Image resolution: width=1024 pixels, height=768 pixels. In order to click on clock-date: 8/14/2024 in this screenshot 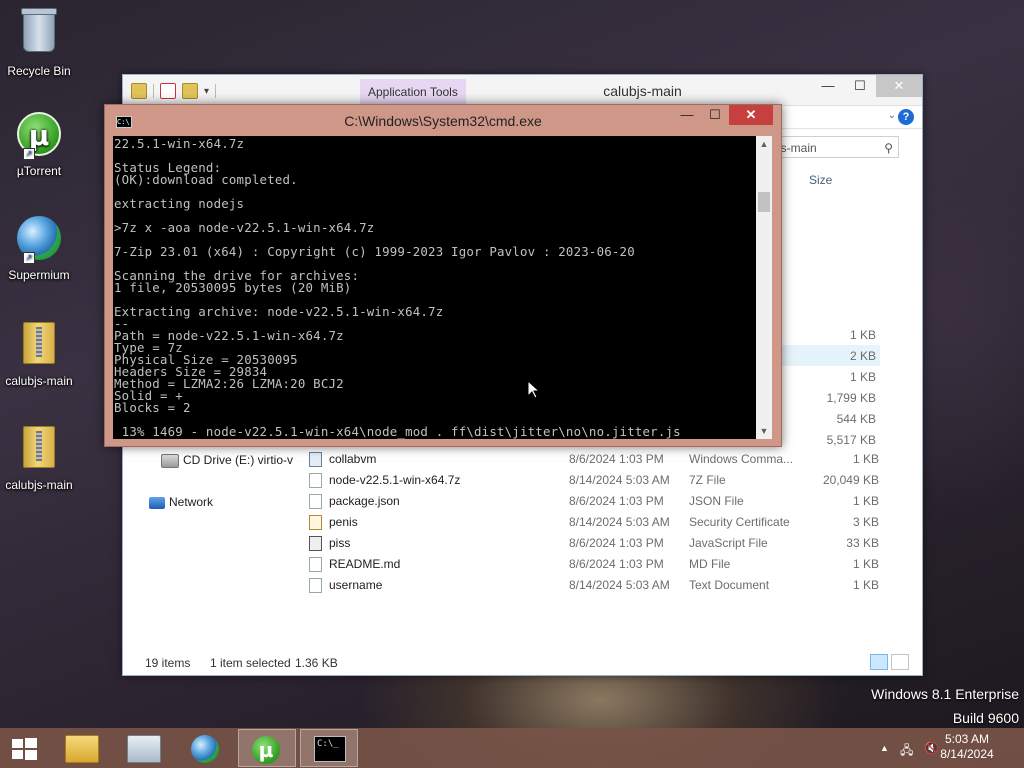, I will do `click(967, 754)`.